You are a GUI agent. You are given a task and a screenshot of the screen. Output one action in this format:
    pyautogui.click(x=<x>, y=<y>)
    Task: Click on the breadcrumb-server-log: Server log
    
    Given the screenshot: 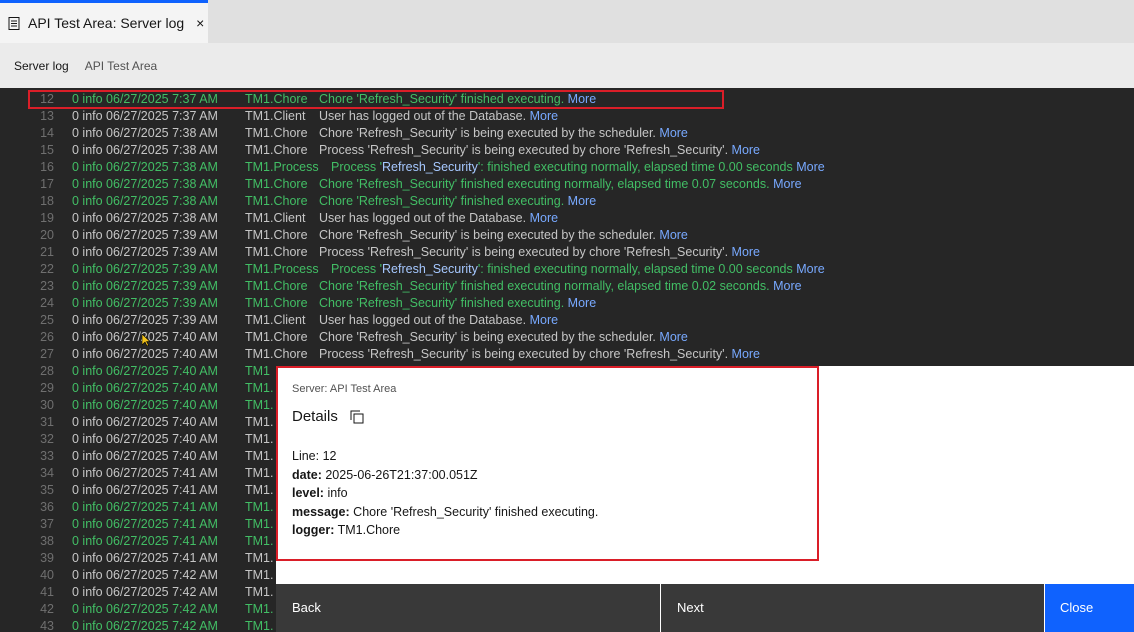 What is the action you would take?
    pyautogui.click(x=41, y=66)
    